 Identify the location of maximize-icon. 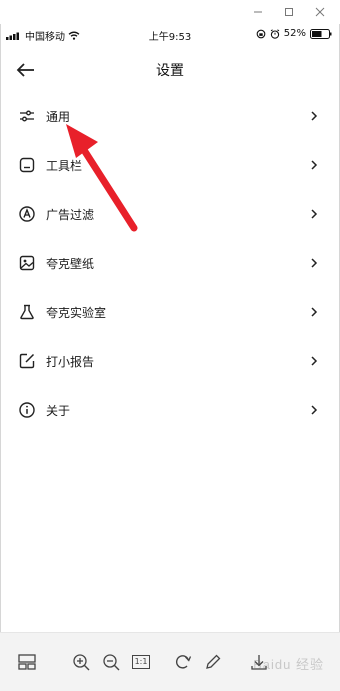
(289, 12).